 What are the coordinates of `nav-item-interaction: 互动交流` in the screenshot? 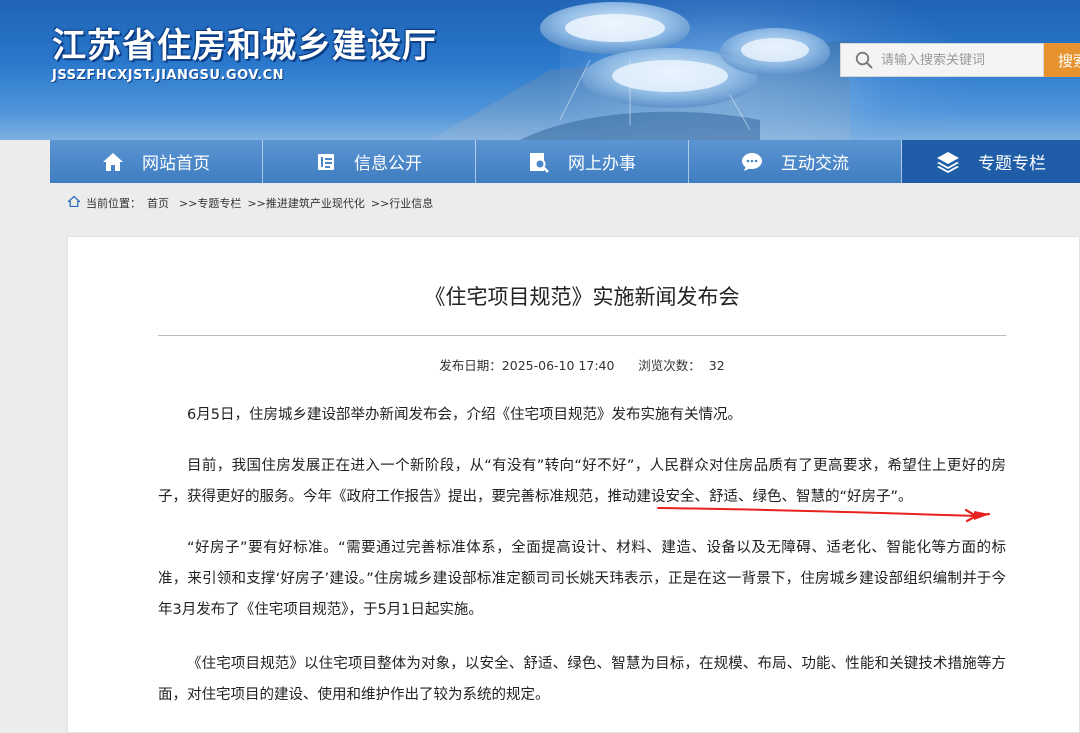 It's located at (795, 161).